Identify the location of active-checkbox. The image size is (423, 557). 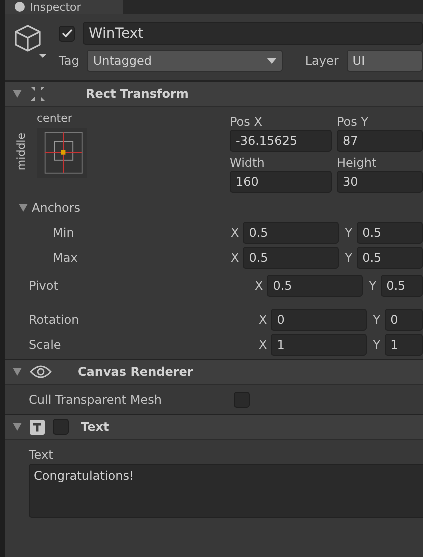
(67, 34).